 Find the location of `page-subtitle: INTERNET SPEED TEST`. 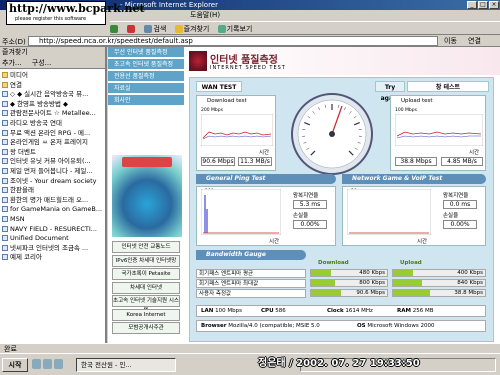

page-subtitle: INTERNET SPEED TEST is located at coordinates (248, 68).